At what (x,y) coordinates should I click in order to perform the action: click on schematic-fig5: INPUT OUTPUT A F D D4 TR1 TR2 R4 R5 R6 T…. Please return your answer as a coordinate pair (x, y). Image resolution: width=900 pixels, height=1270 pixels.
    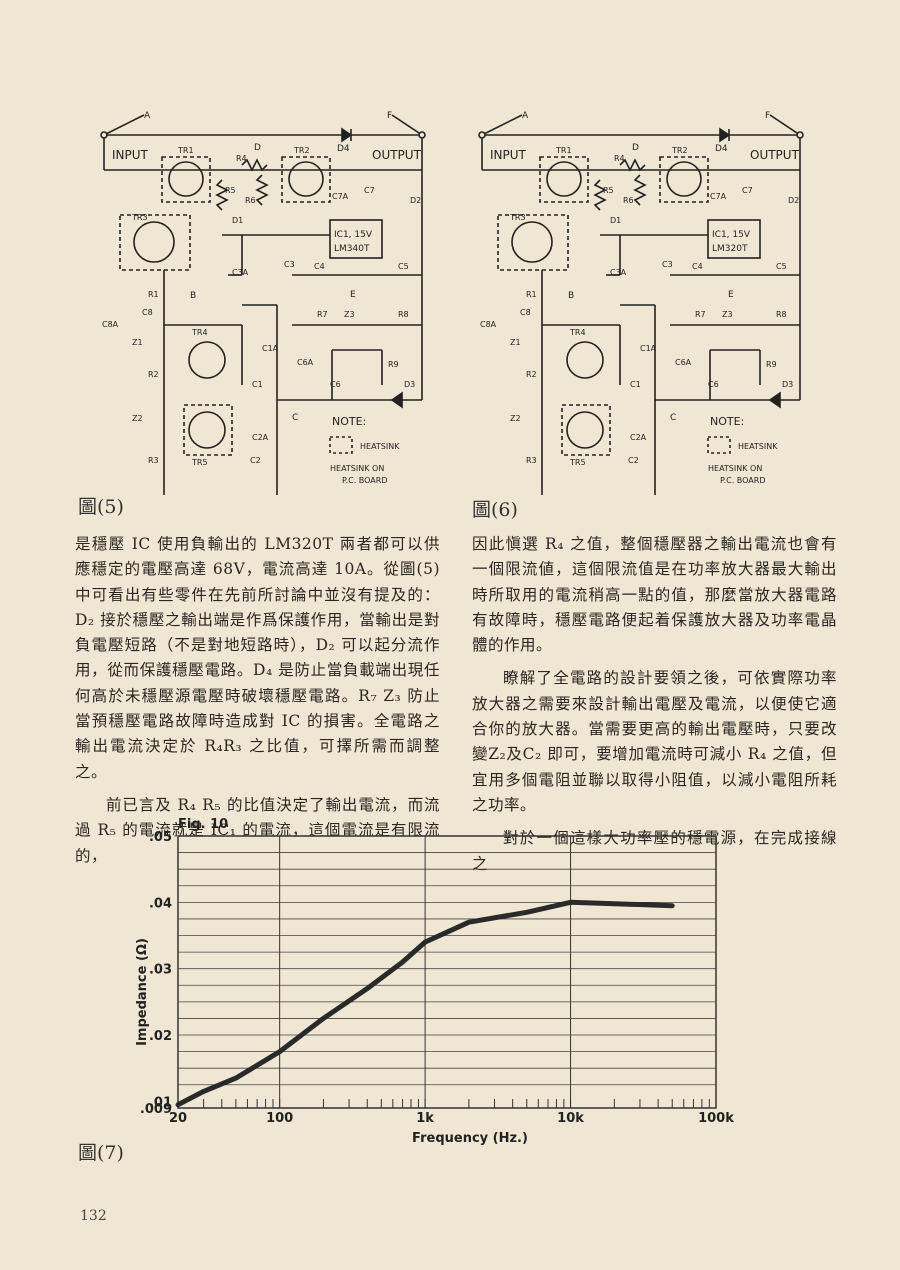
    Looking at the image, I should click on (272, 295).